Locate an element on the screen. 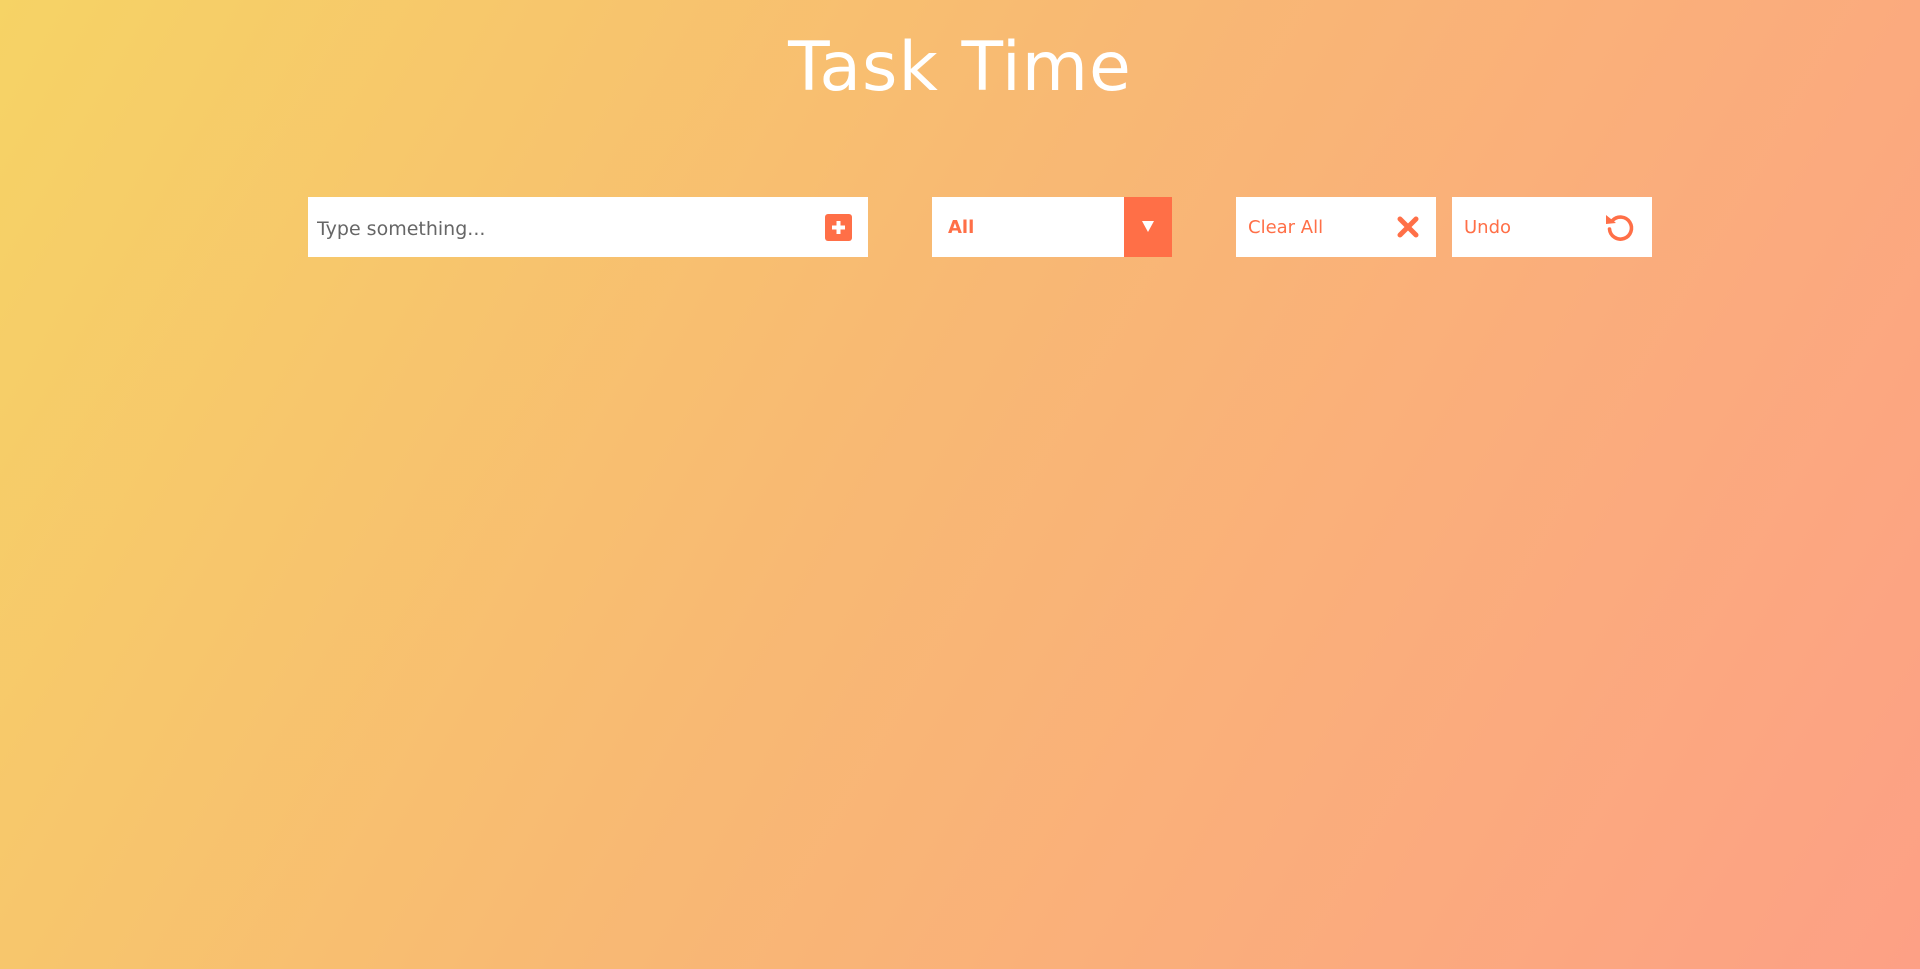  caret-down-icon is located at coordinates (1148, 226).